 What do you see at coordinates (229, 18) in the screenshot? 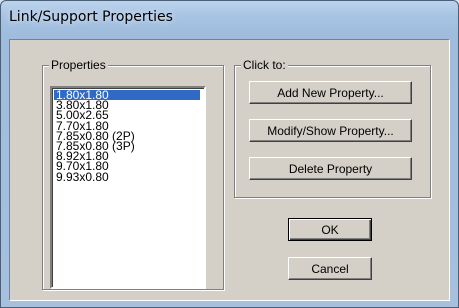
I see `title-bar: Link/Support Properties` at bounding box center [229, 18].